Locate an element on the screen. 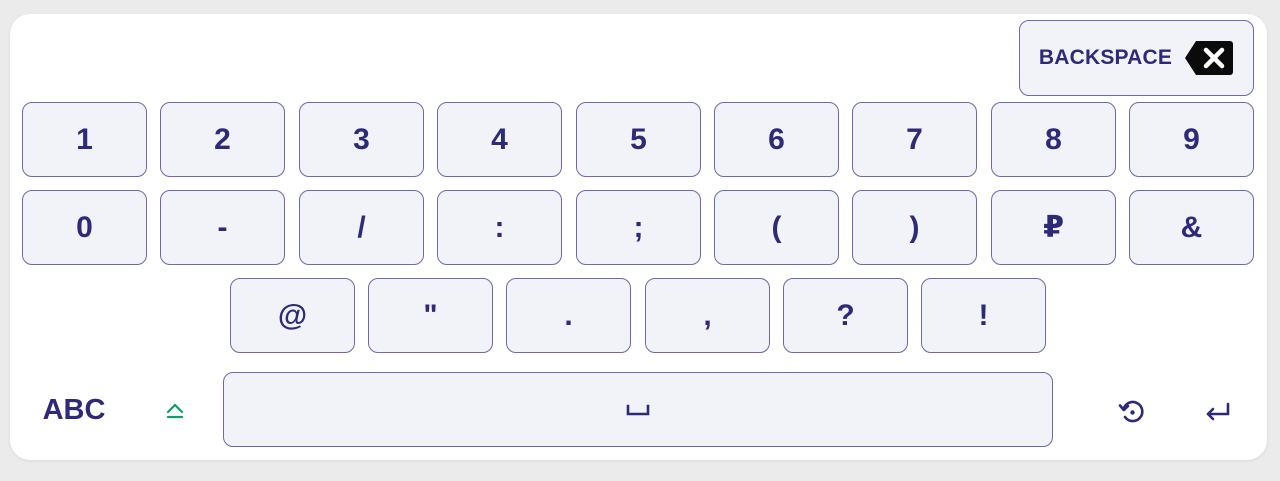 The height and width of the screenshot is (481, 1280). abc-mode-button: ABC is located at coordinates (74, 410).